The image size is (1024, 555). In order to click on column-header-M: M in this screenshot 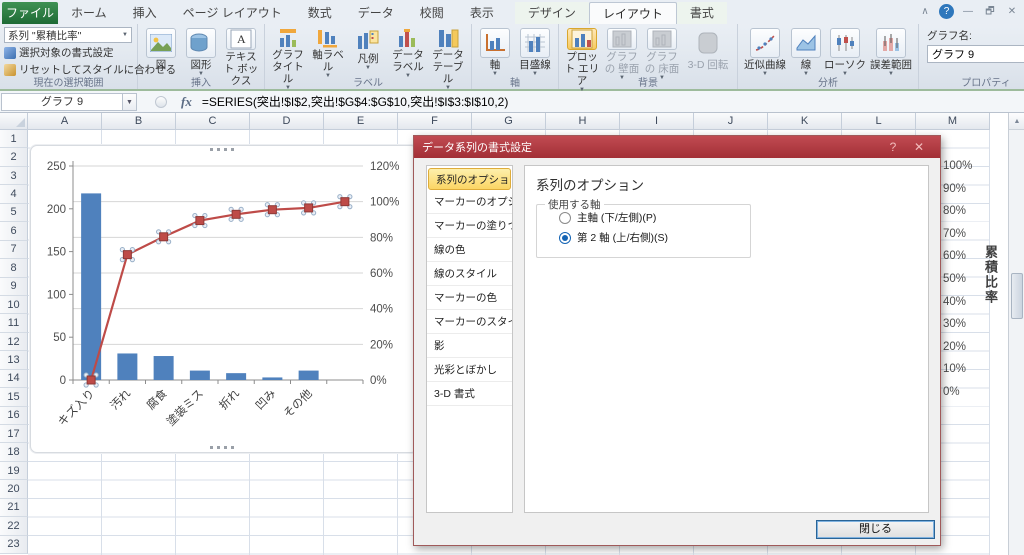, I will do `click(953, 121)`.